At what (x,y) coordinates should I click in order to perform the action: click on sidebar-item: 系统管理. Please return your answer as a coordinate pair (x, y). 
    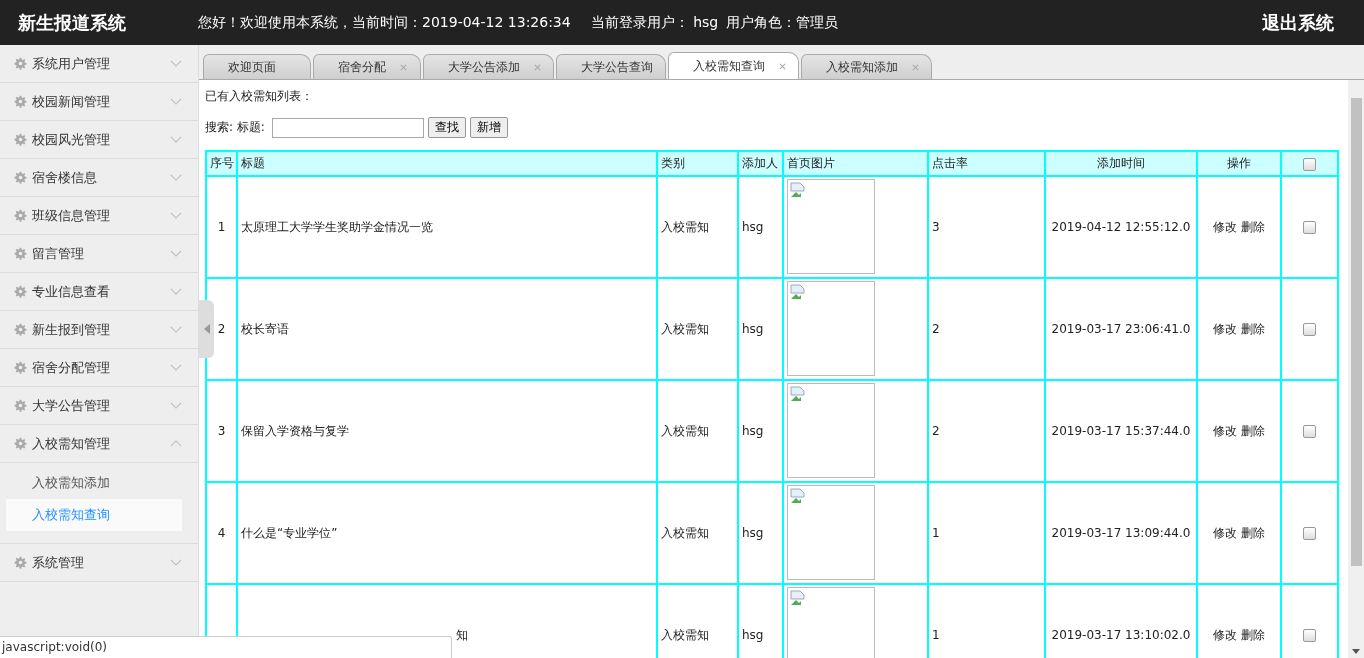
    Looking at the image, I should click on (99, 563).